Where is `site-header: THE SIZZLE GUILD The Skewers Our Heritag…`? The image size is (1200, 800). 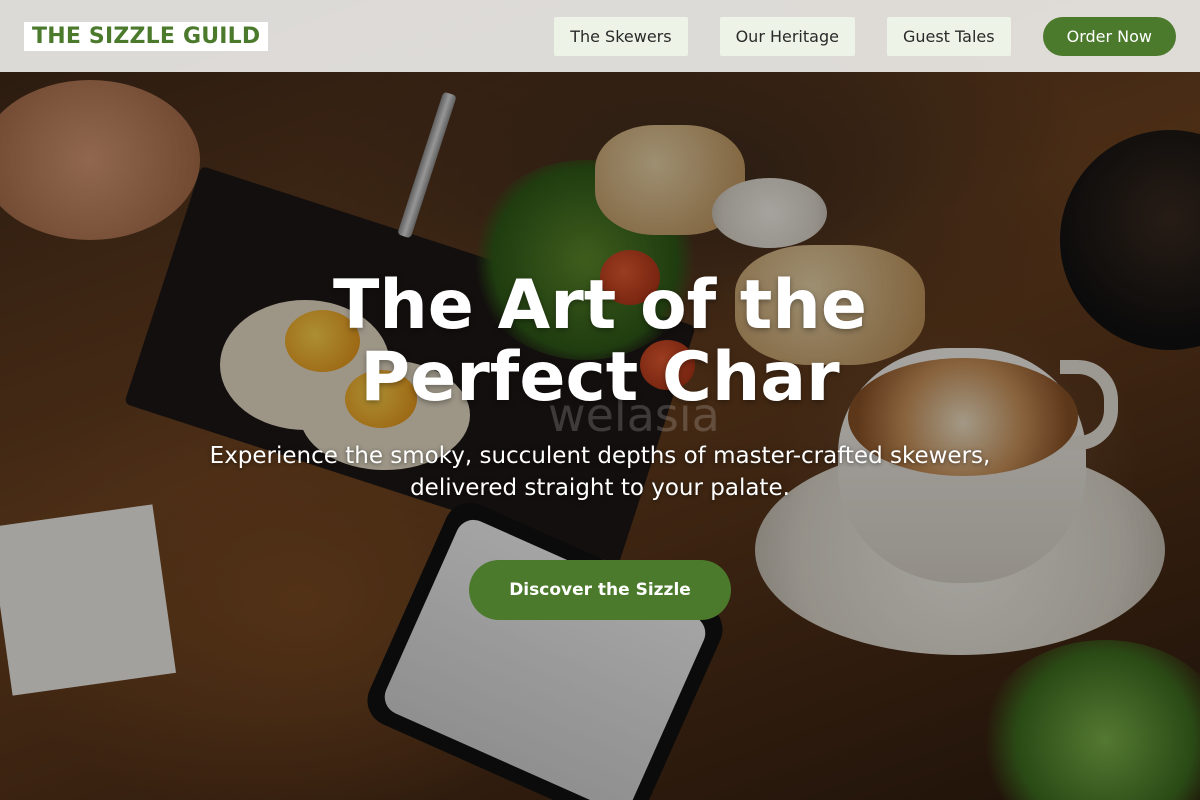 site-header: THE SIZZLE GUILD The Skewers Our Heritag… is located at coordinates (600, 36).